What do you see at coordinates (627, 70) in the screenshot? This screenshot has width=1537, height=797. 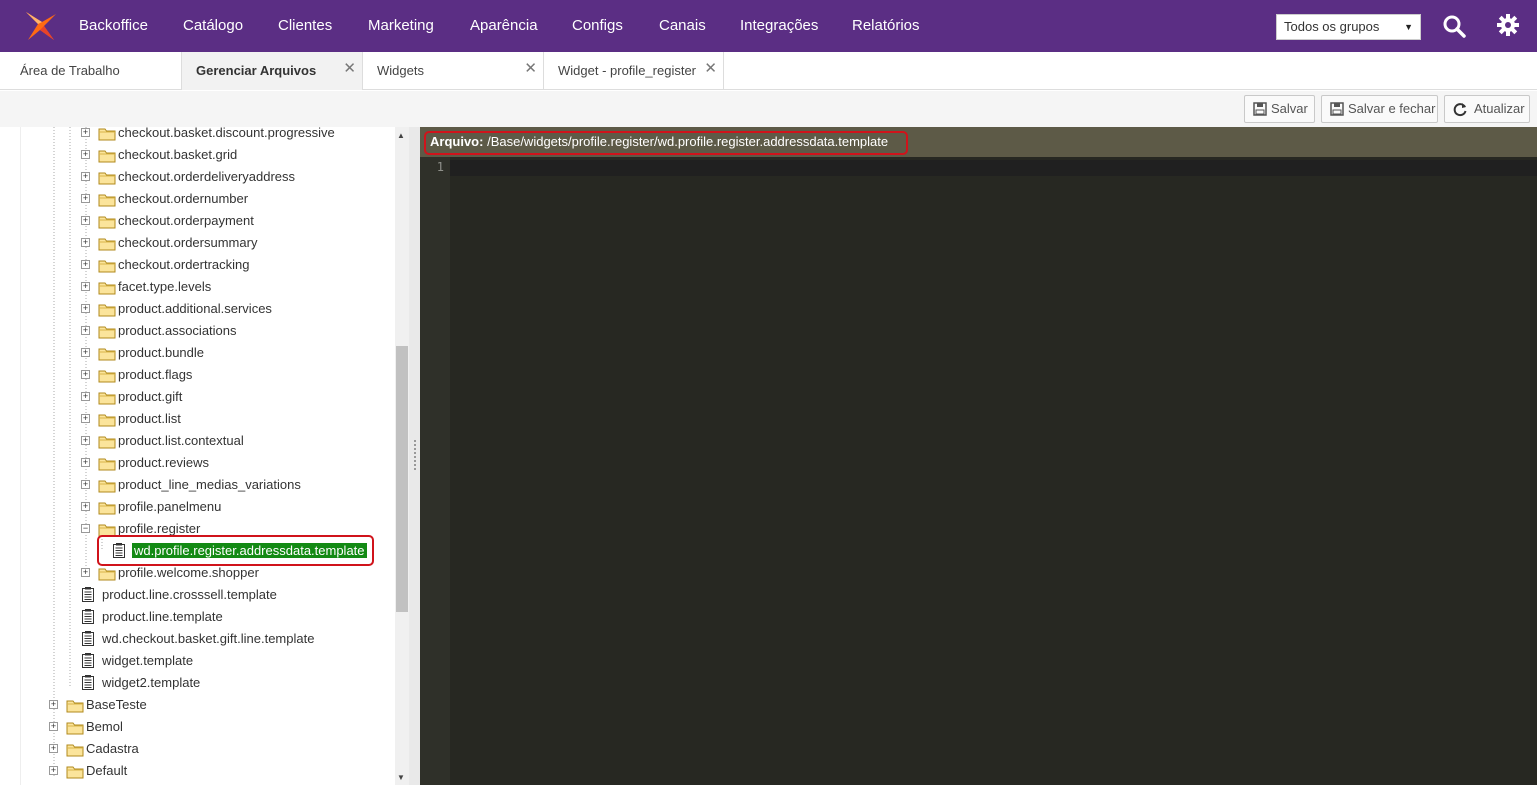 I see `tab-label: Widget - profile_register` at bounding box center [627, 70].